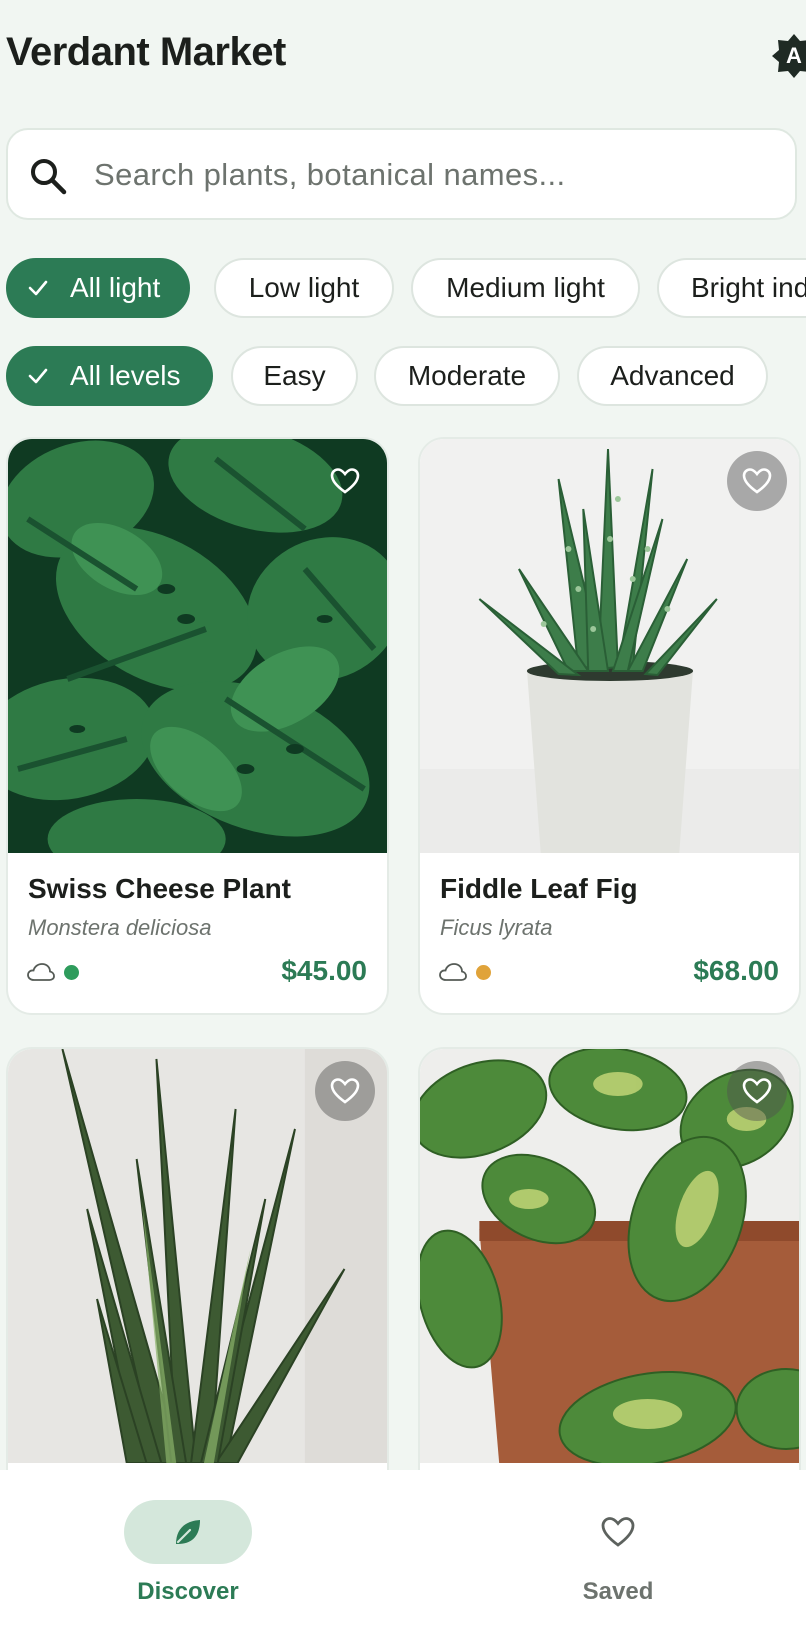 This screenshot has height=1626, width=806. I want to click on chip-label: Bright ind, so click(748, 287).